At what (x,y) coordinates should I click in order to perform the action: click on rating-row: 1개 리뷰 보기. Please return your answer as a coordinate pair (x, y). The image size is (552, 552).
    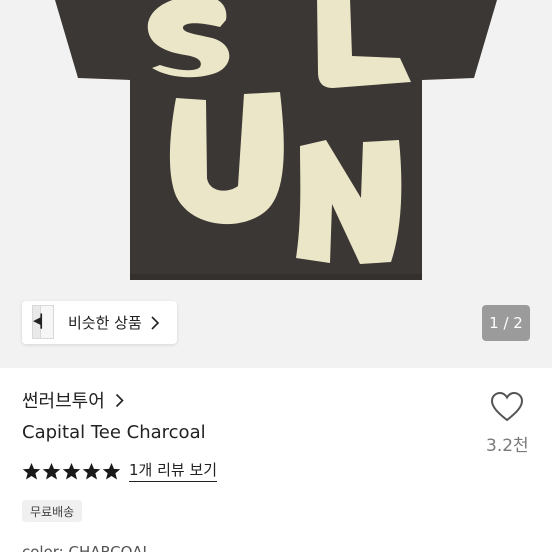
    Looking at the image, I should click on (120, 471).